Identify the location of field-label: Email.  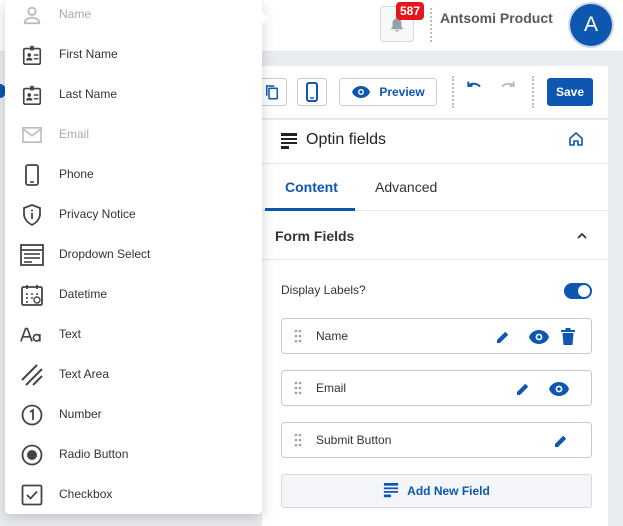
(331, 388).